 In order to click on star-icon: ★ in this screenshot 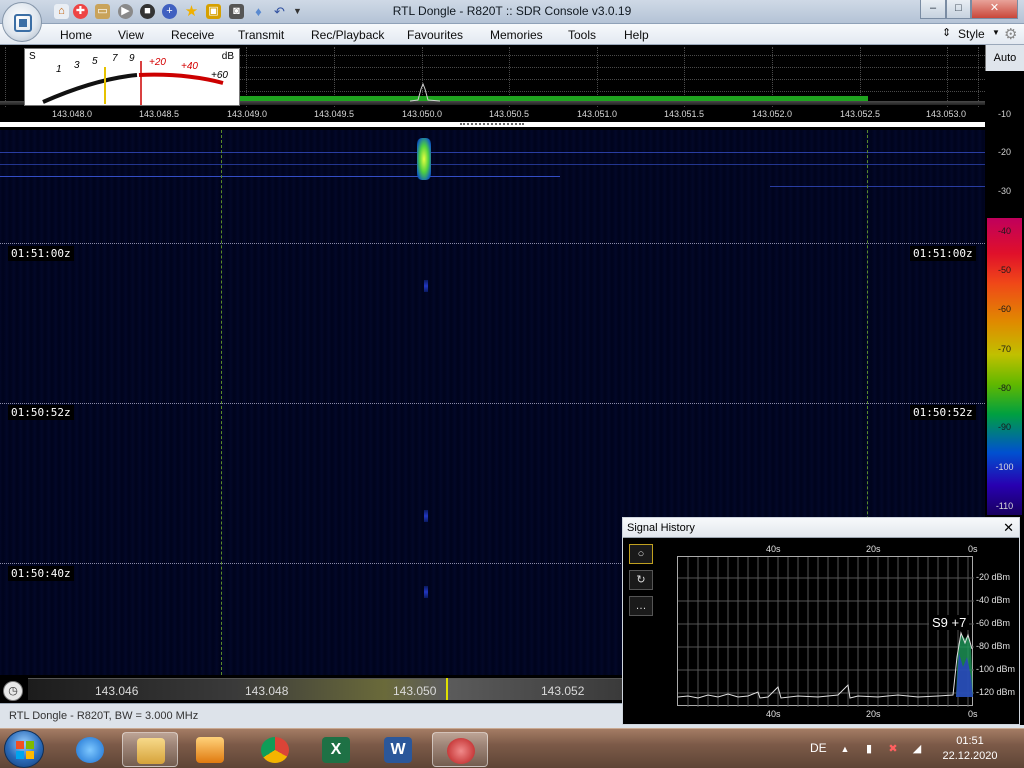, I will do `click(191, 11)`.